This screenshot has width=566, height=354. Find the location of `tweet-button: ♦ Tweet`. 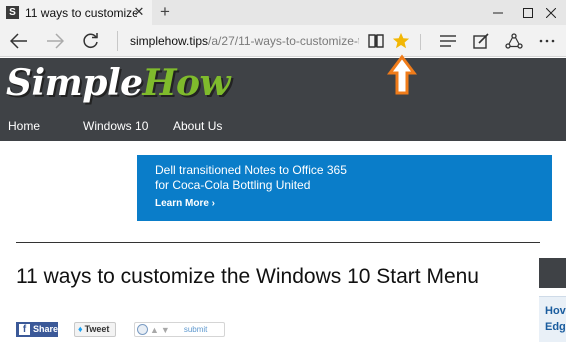

tweet-button: ♦ Tweet is located at coordinates (95, 329).